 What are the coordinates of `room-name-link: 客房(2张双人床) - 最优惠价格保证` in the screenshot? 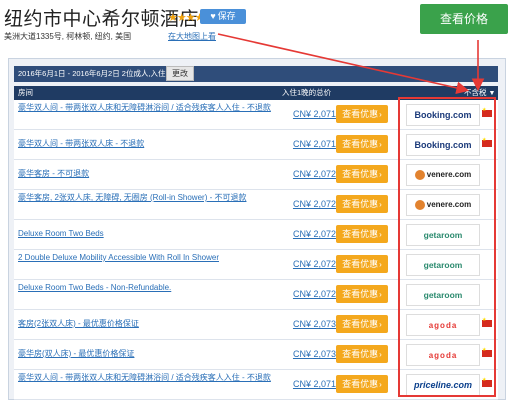 It's located at (153, 324).